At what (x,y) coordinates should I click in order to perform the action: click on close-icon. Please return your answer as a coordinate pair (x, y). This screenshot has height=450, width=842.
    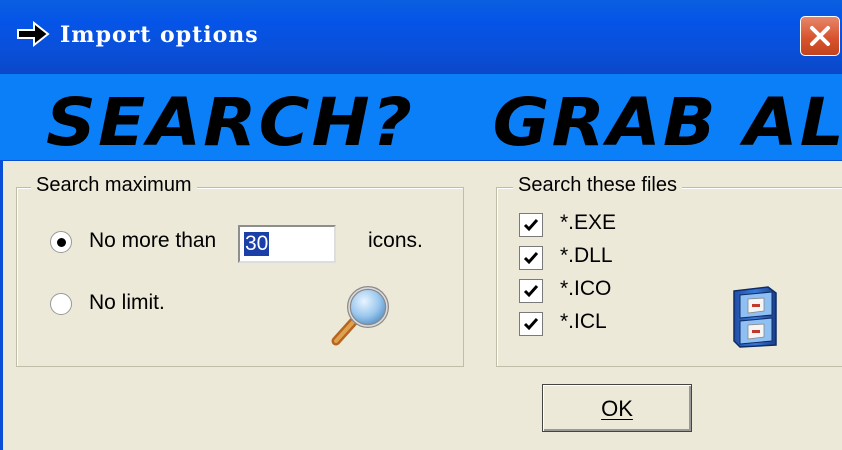
    Looking at the image, I should click on (820, 36).